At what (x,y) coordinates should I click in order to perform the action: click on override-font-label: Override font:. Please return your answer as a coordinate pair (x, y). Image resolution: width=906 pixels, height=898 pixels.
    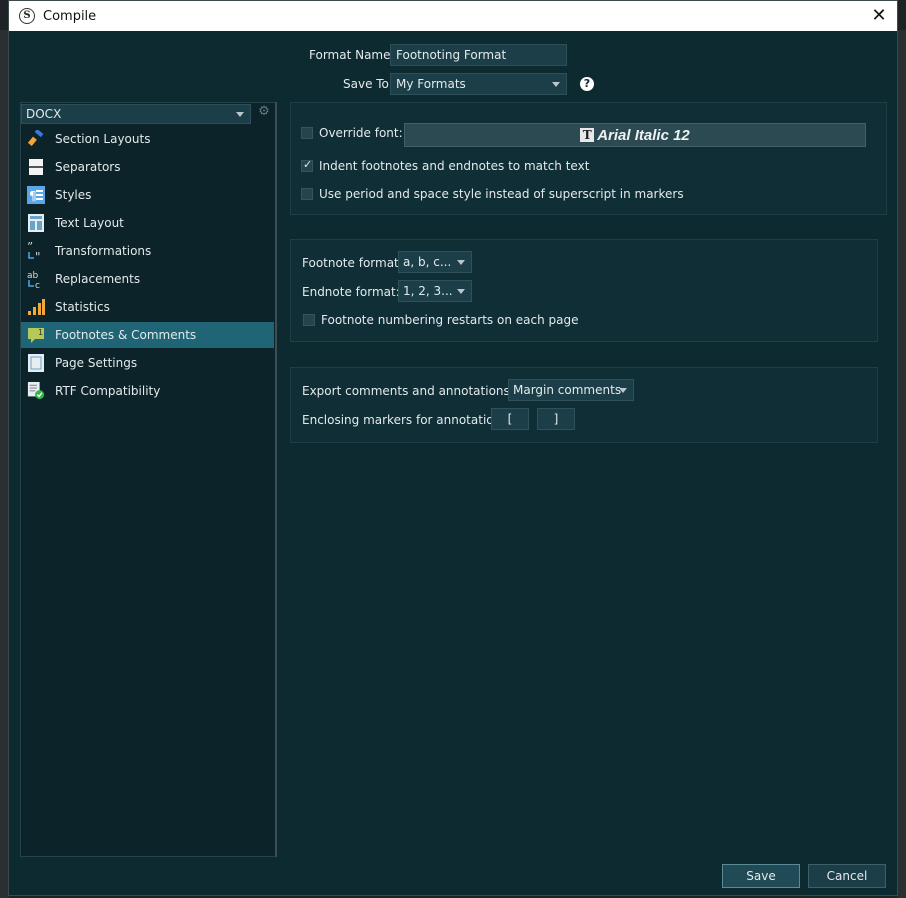
    Looking at the image, I should click on (361, 133).